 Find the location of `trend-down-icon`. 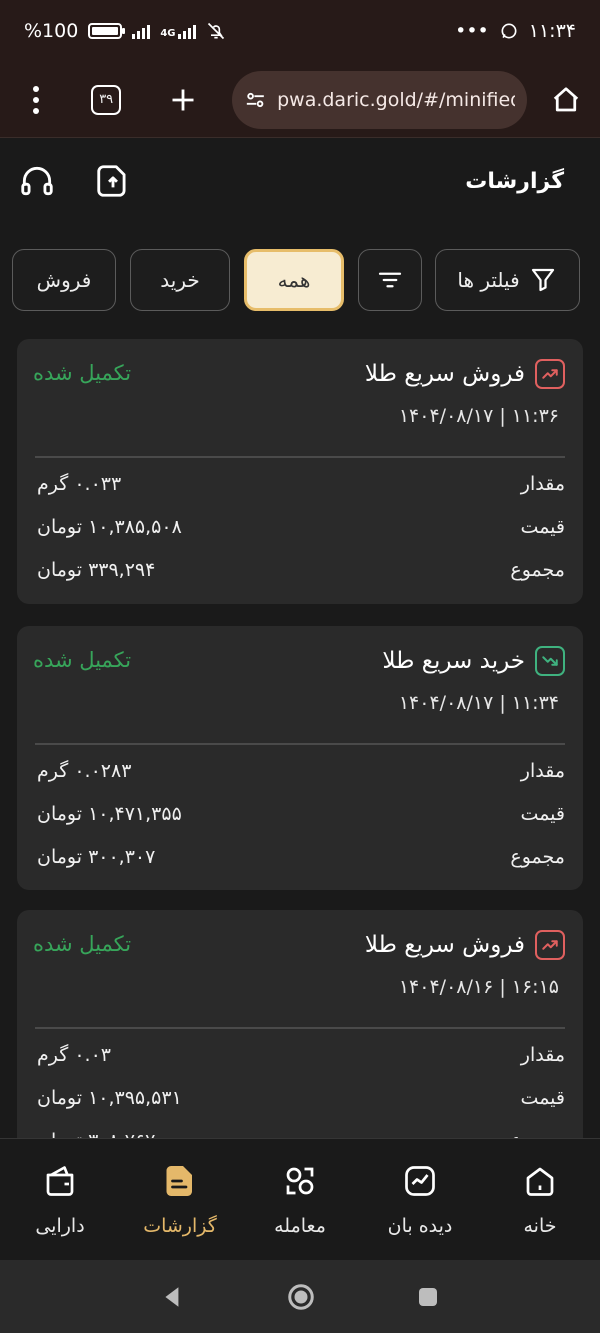

trend-down-icon is located at coordinates (550, 661).